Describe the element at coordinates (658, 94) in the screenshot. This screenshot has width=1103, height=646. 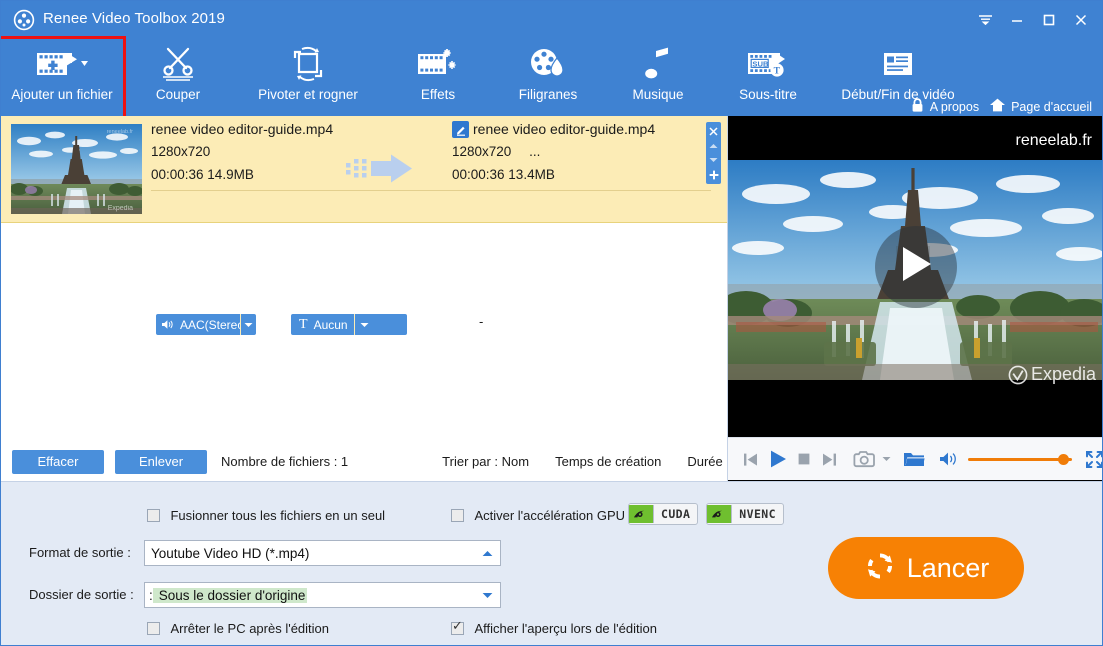
I see `ribbon-item-label: Musique` at that location.